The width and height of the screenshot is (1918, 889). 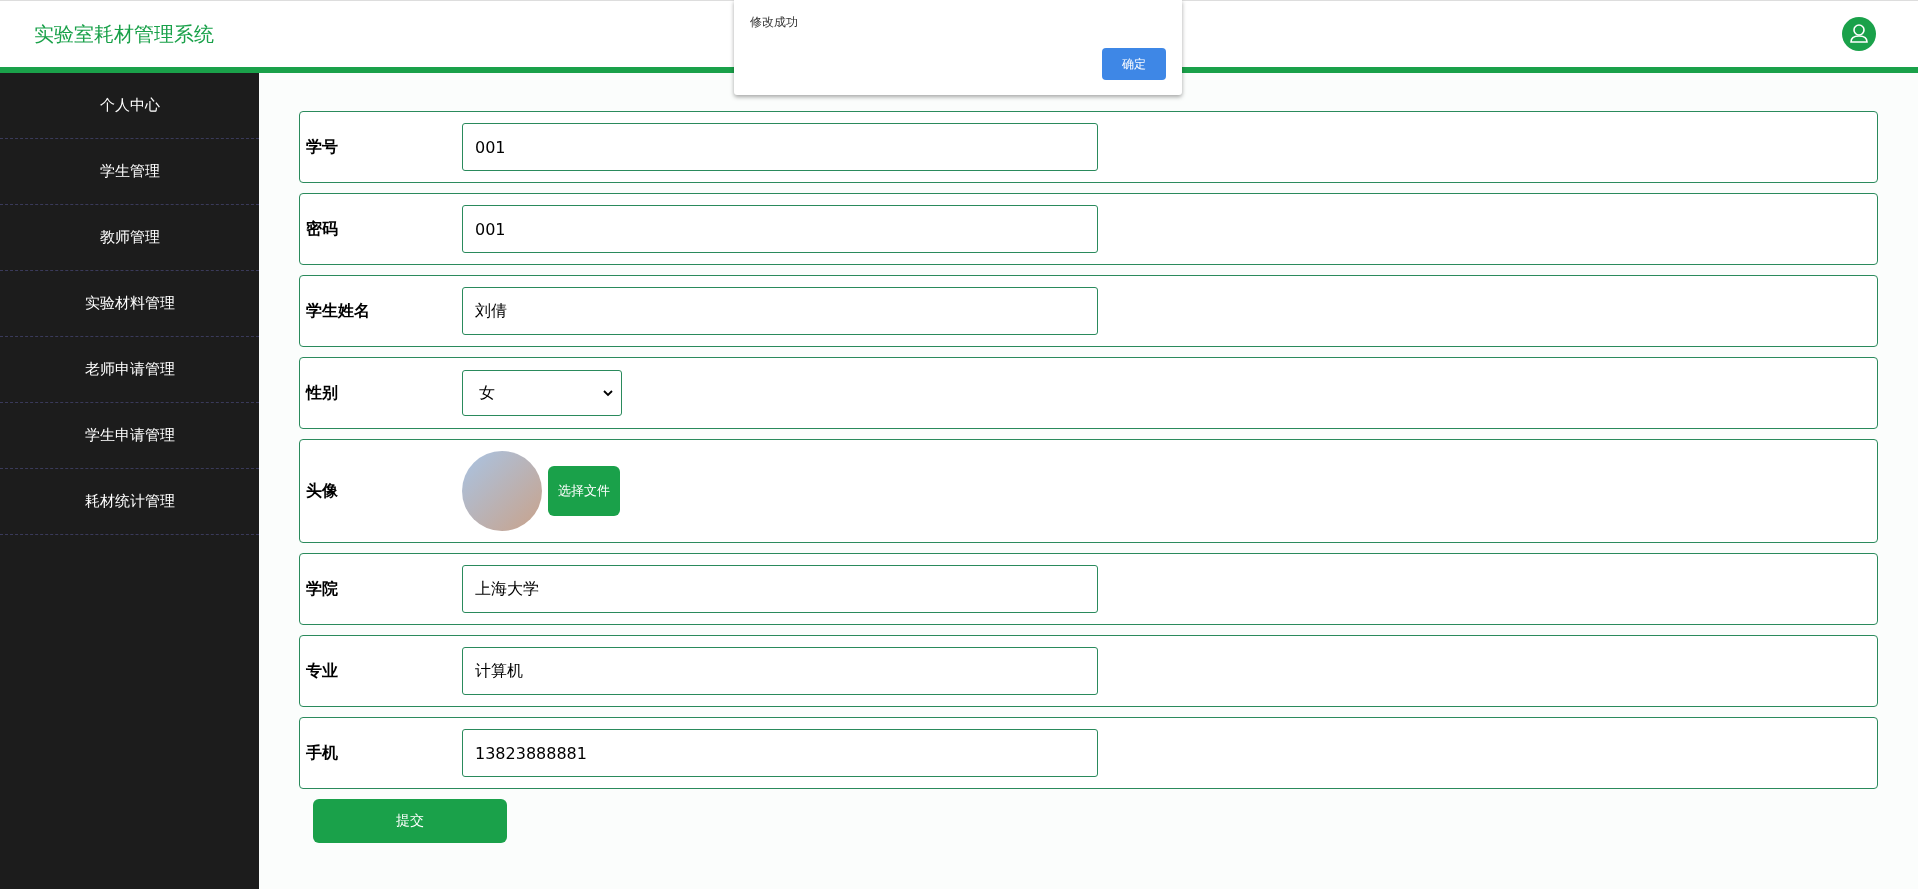 What do you see at coordinates (322, 229) in the screenshot?
I see `field-label: 密码` at bounding box center [322, 229].